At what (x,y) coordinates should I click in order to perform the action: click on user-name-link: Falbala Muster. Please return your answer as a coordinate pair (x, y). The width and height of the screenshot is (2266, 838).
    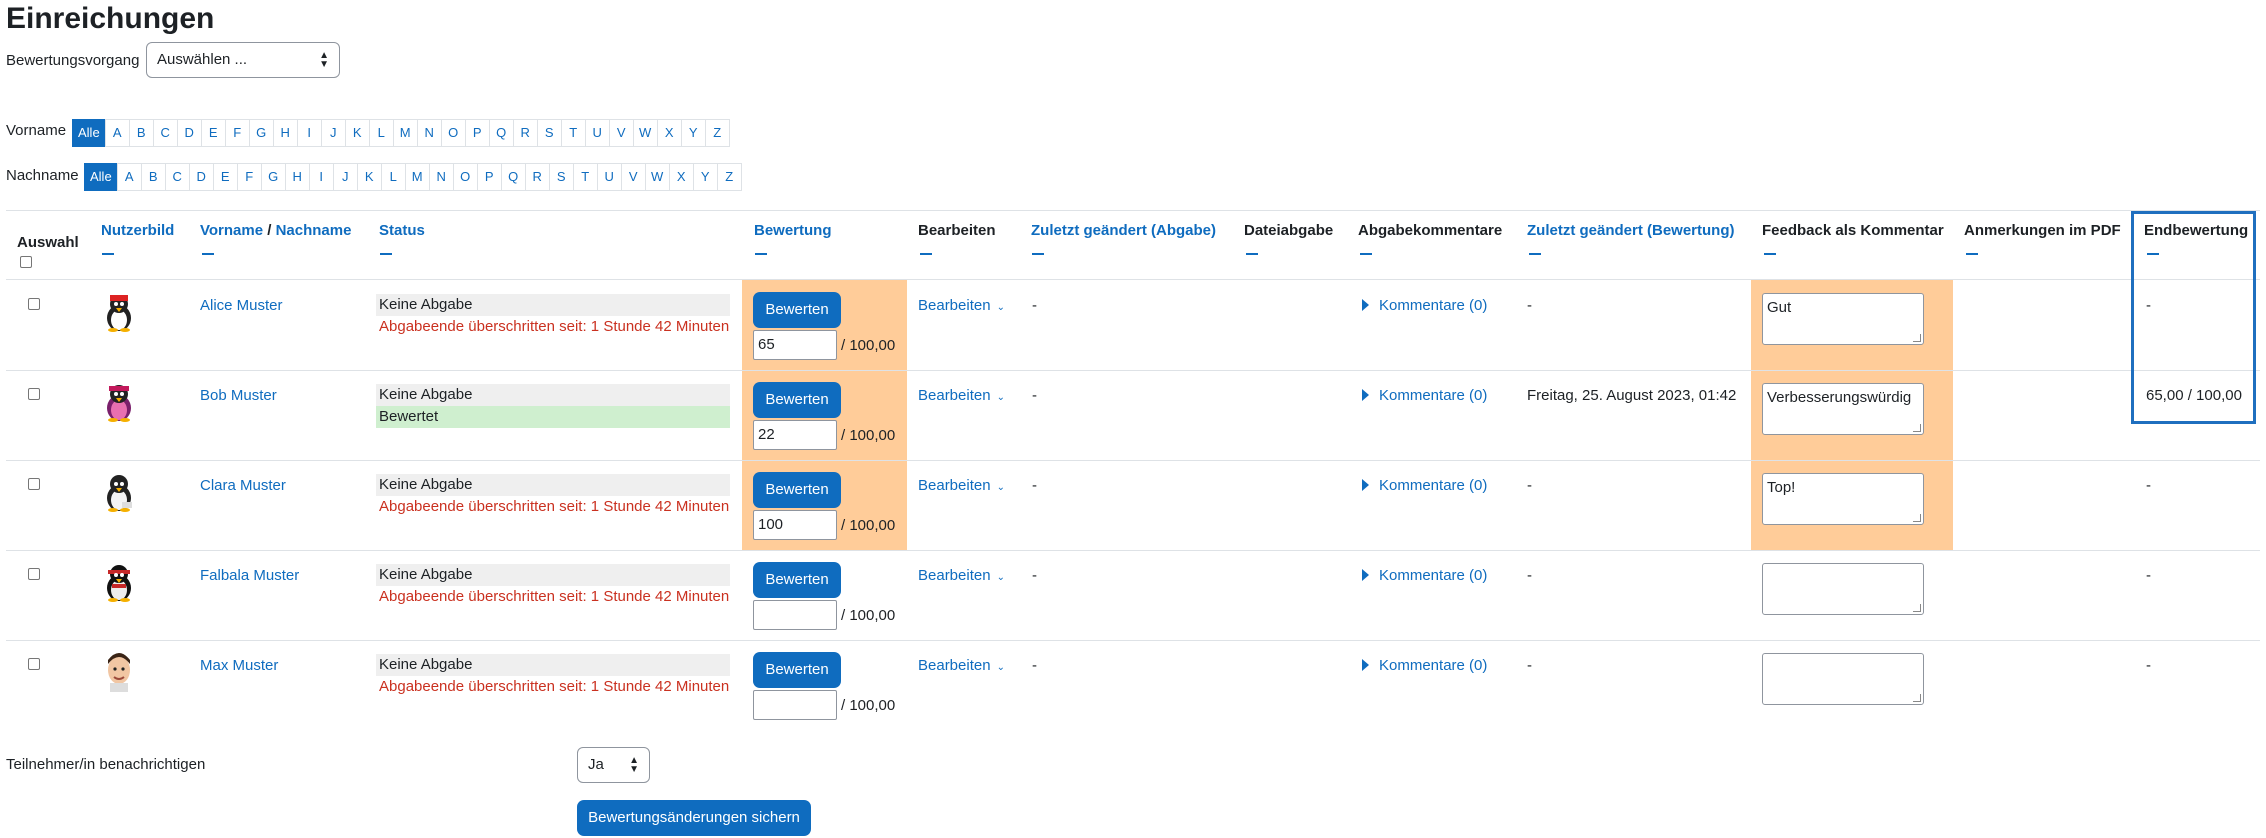
    Looking at the image, I should click on (249, 575).